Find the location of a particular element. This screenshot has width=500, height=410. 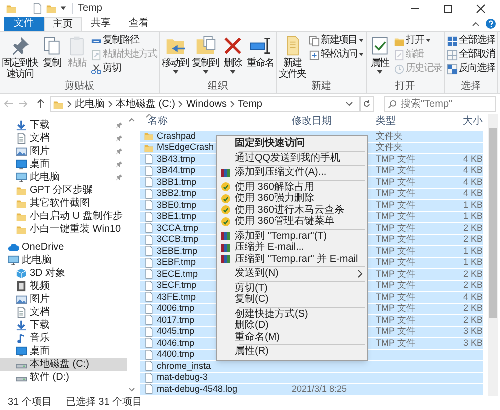

status-text: 31 个项目 is located at coordinates (30, 403).